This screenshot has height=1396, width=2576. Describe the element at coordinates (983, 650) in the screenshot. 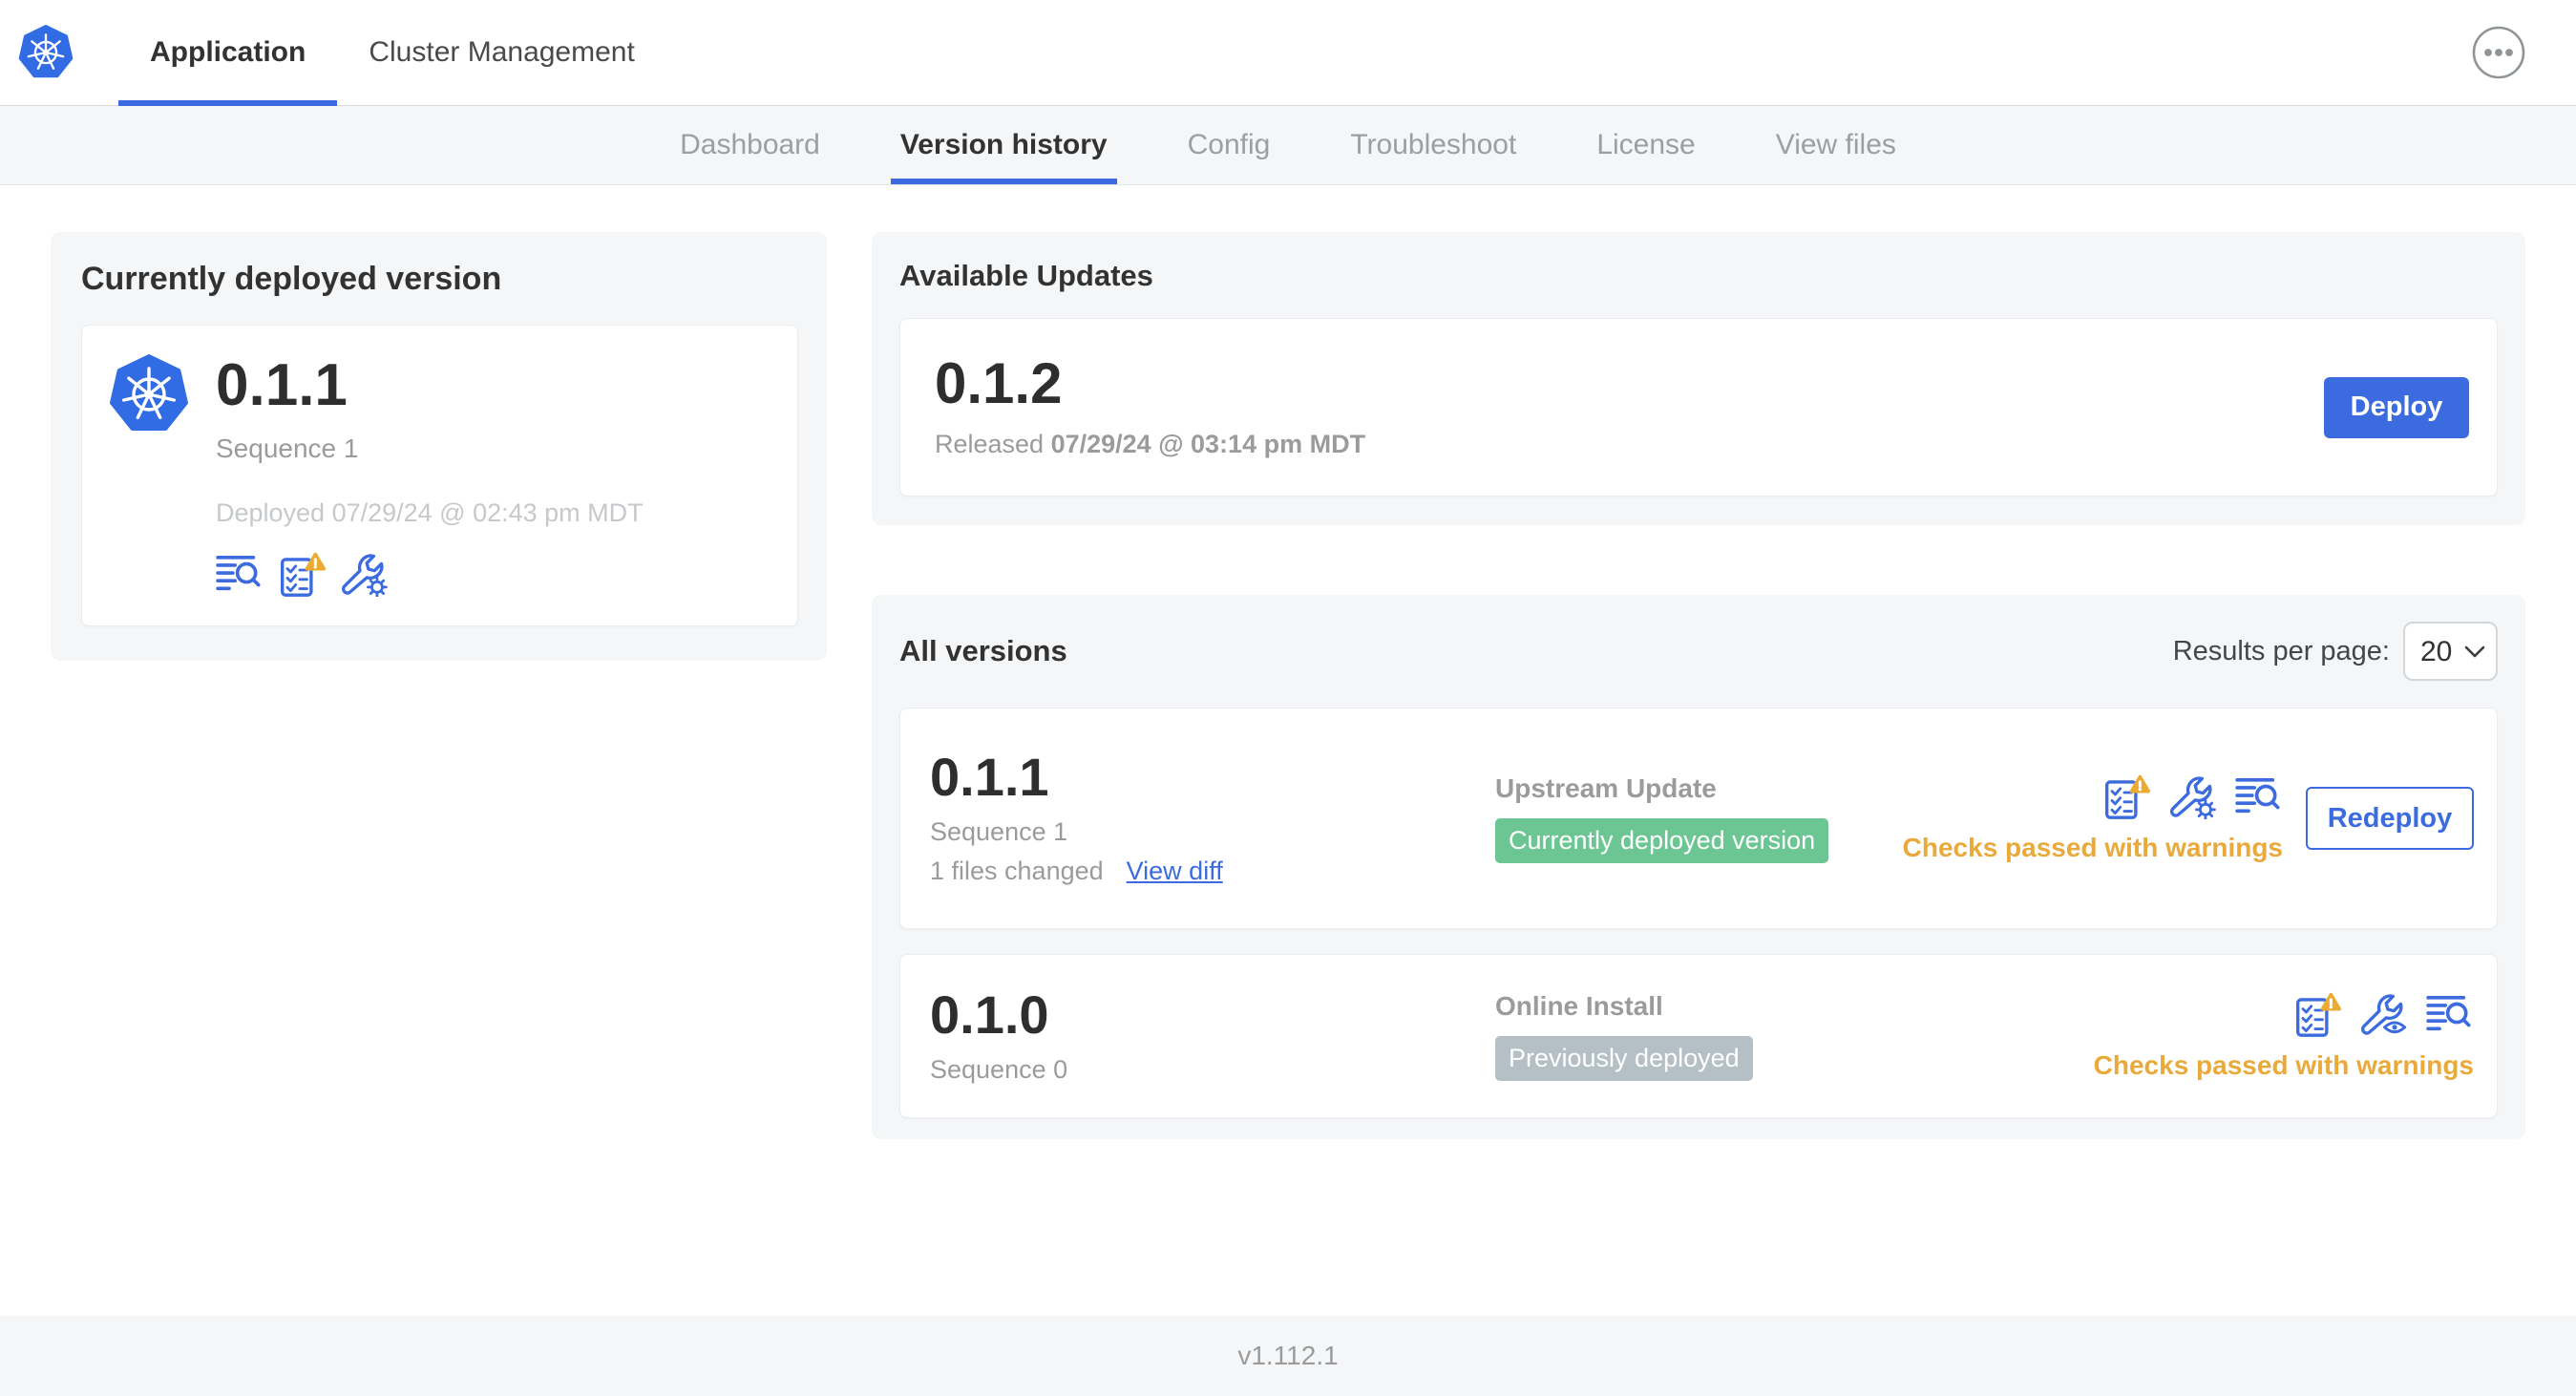

I see `all-versions-title: All versions` at that location.